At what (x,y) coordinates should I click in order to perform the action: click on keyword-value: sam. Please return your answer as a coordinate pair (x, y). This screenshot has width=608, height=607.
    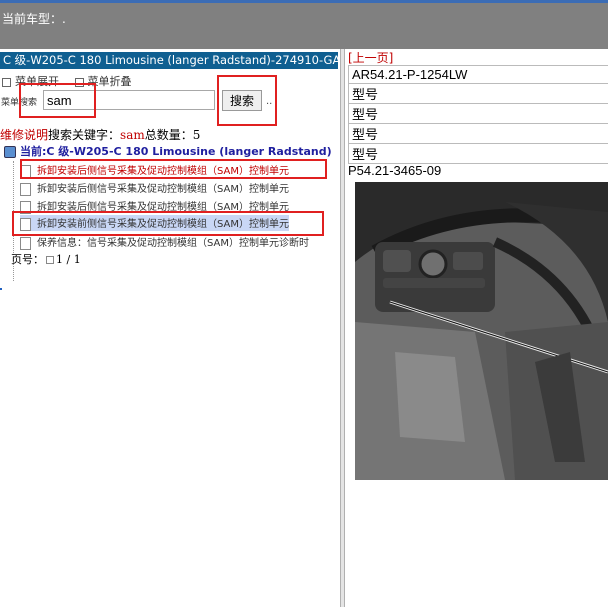
    Looking at the image, I should click on (132, 135).